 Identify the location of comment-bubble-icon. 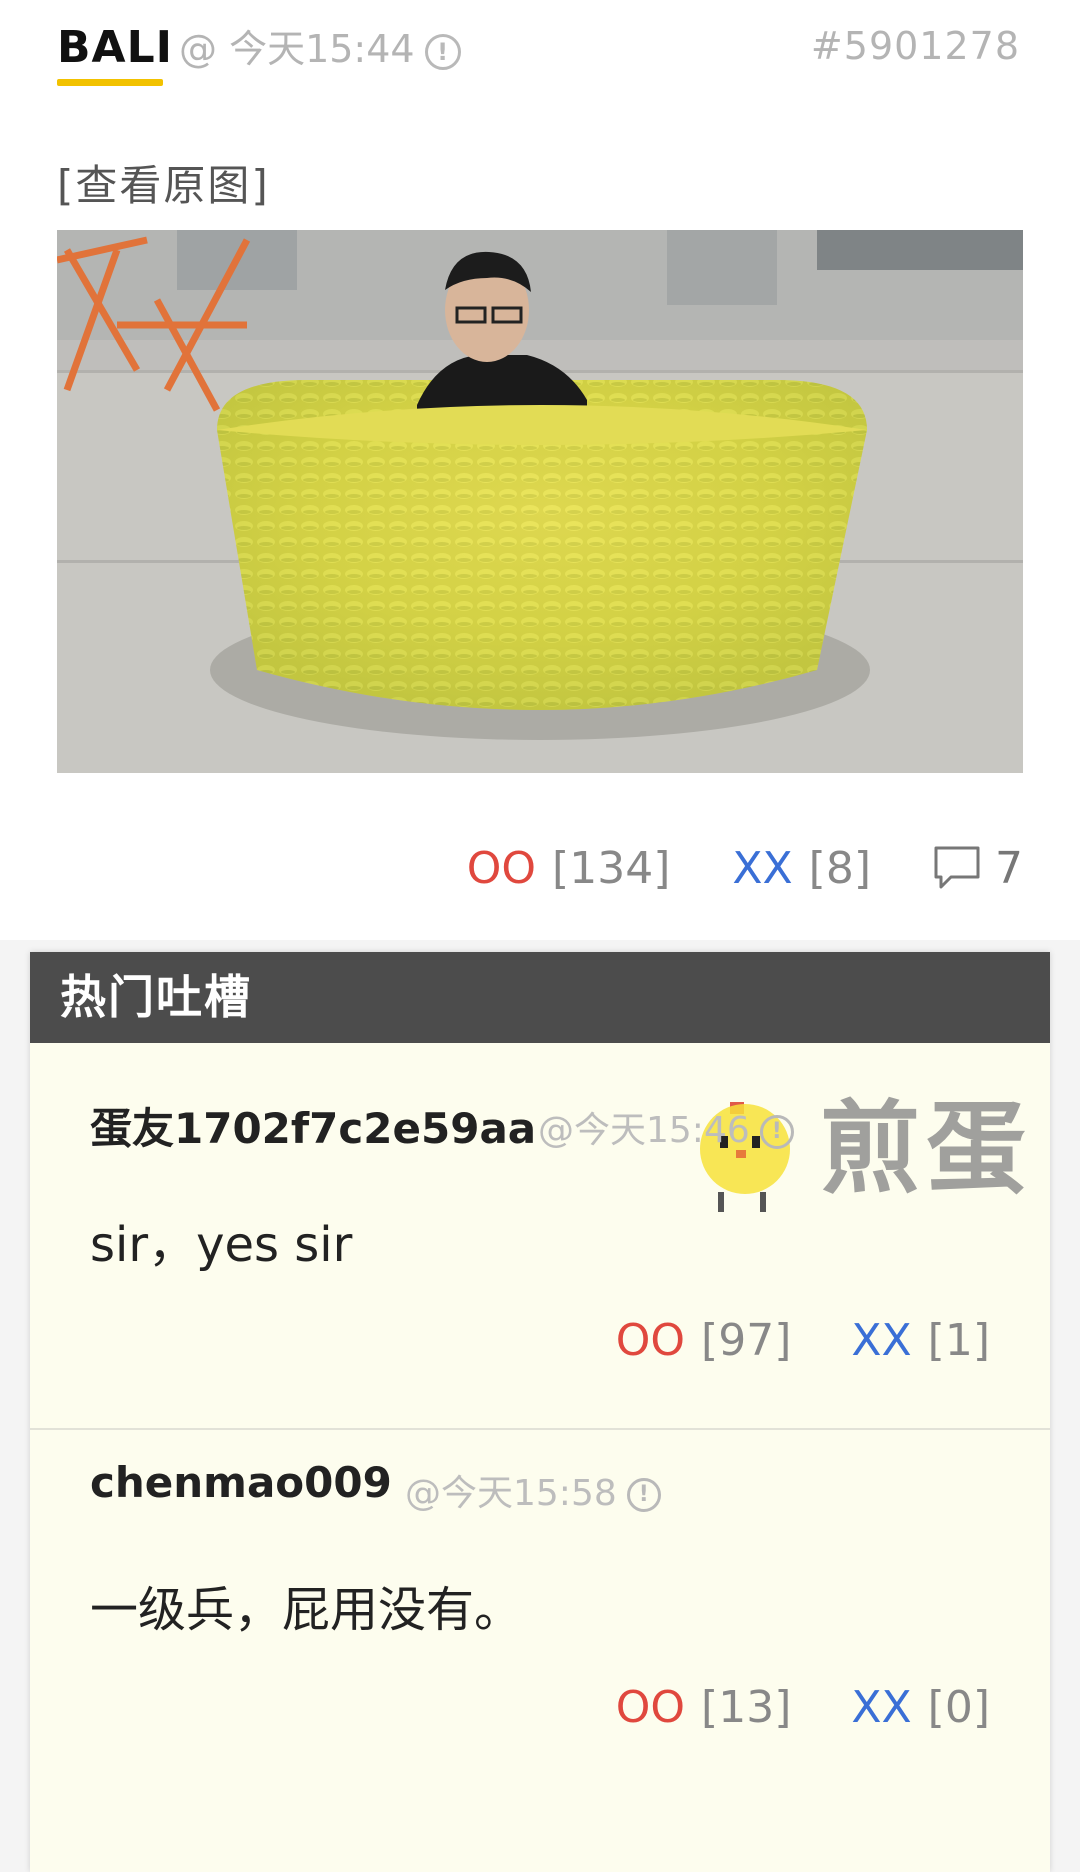
(957, 867).